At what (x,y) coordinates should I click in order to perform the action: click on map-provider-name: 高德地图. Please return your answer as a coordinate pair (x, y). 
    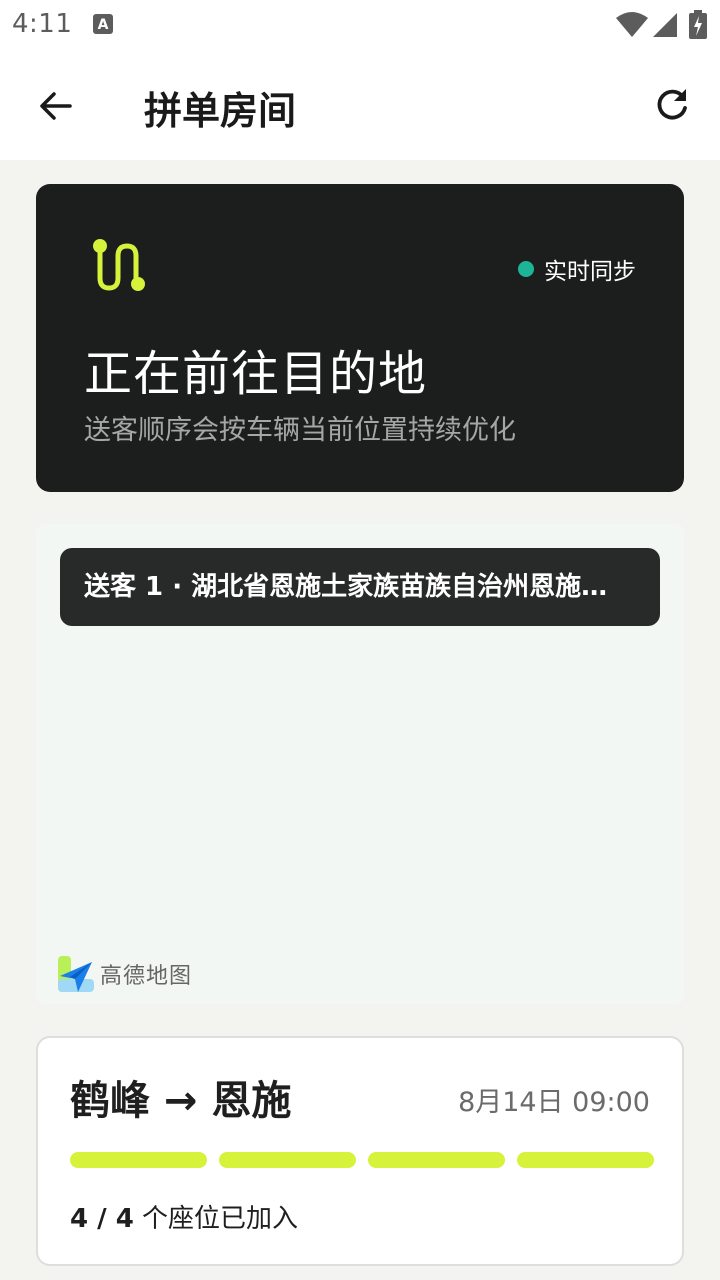
    Looking at the image, I should click on (146, 976).